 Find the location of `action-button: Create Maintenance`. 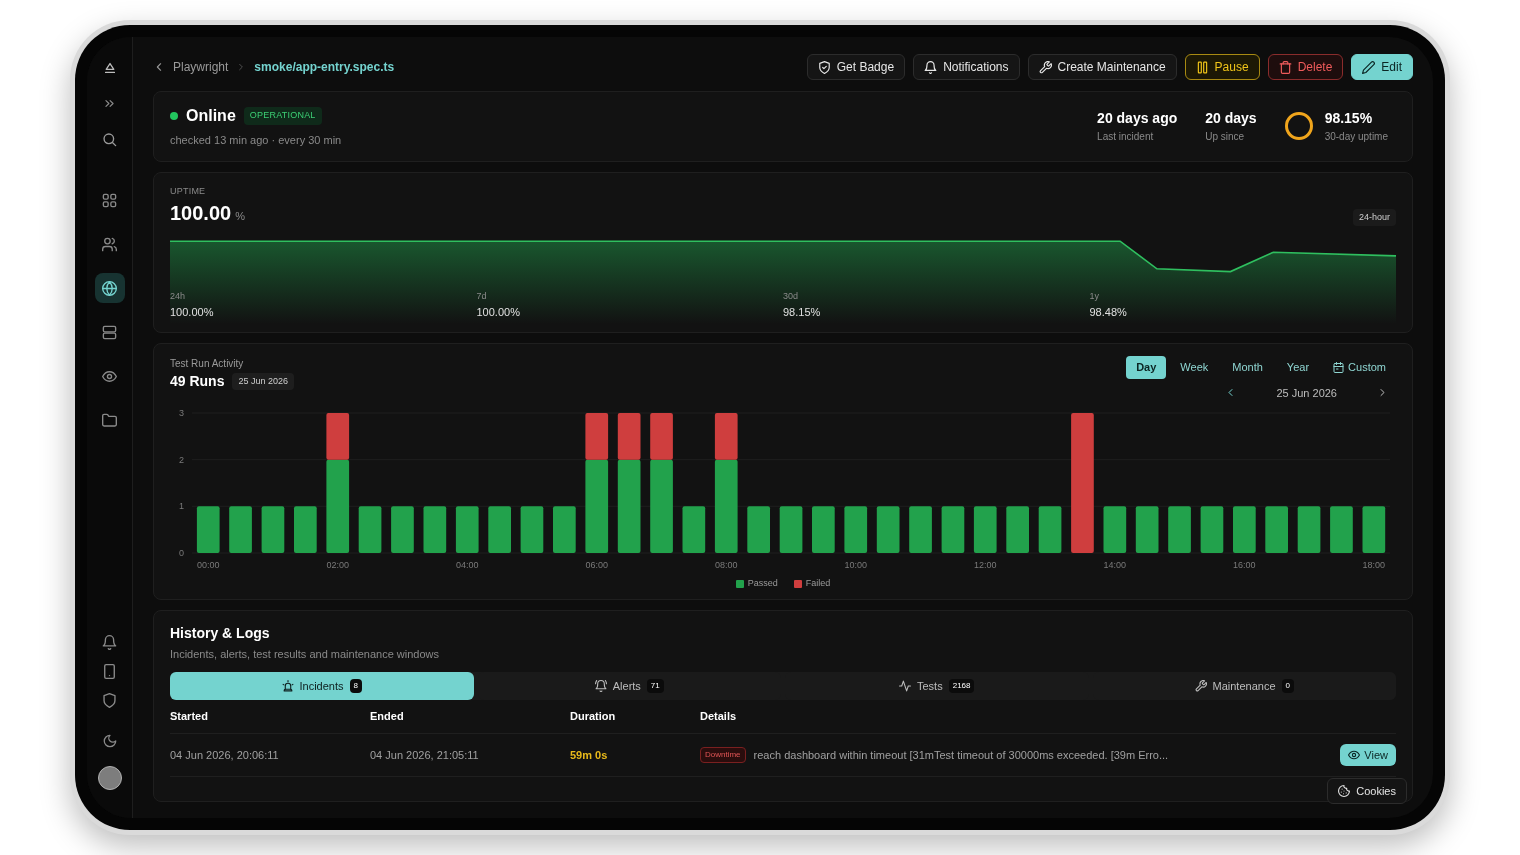

action-button: Create Maintenance is located at coordinates (1102, 67).